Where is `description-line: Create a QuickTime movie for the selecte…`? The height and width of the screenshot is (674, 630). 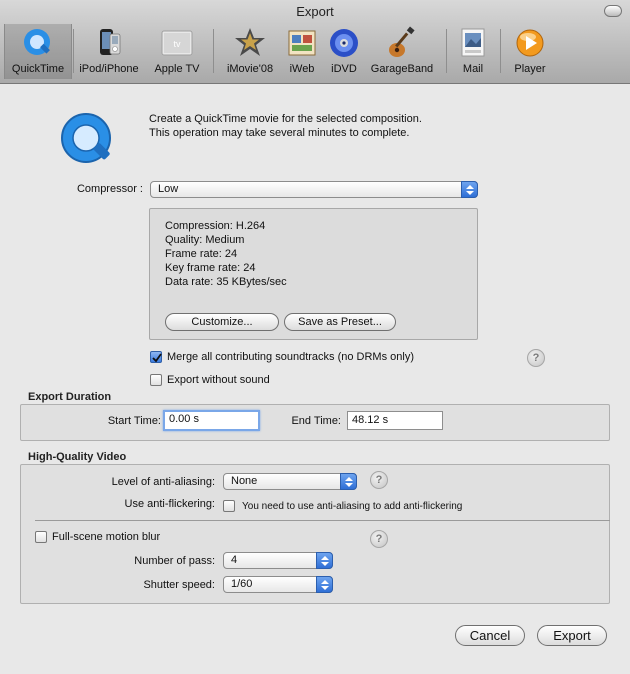
description-line: Create a QuickTime movie for the selecte… is located at coordinates (285, 119).